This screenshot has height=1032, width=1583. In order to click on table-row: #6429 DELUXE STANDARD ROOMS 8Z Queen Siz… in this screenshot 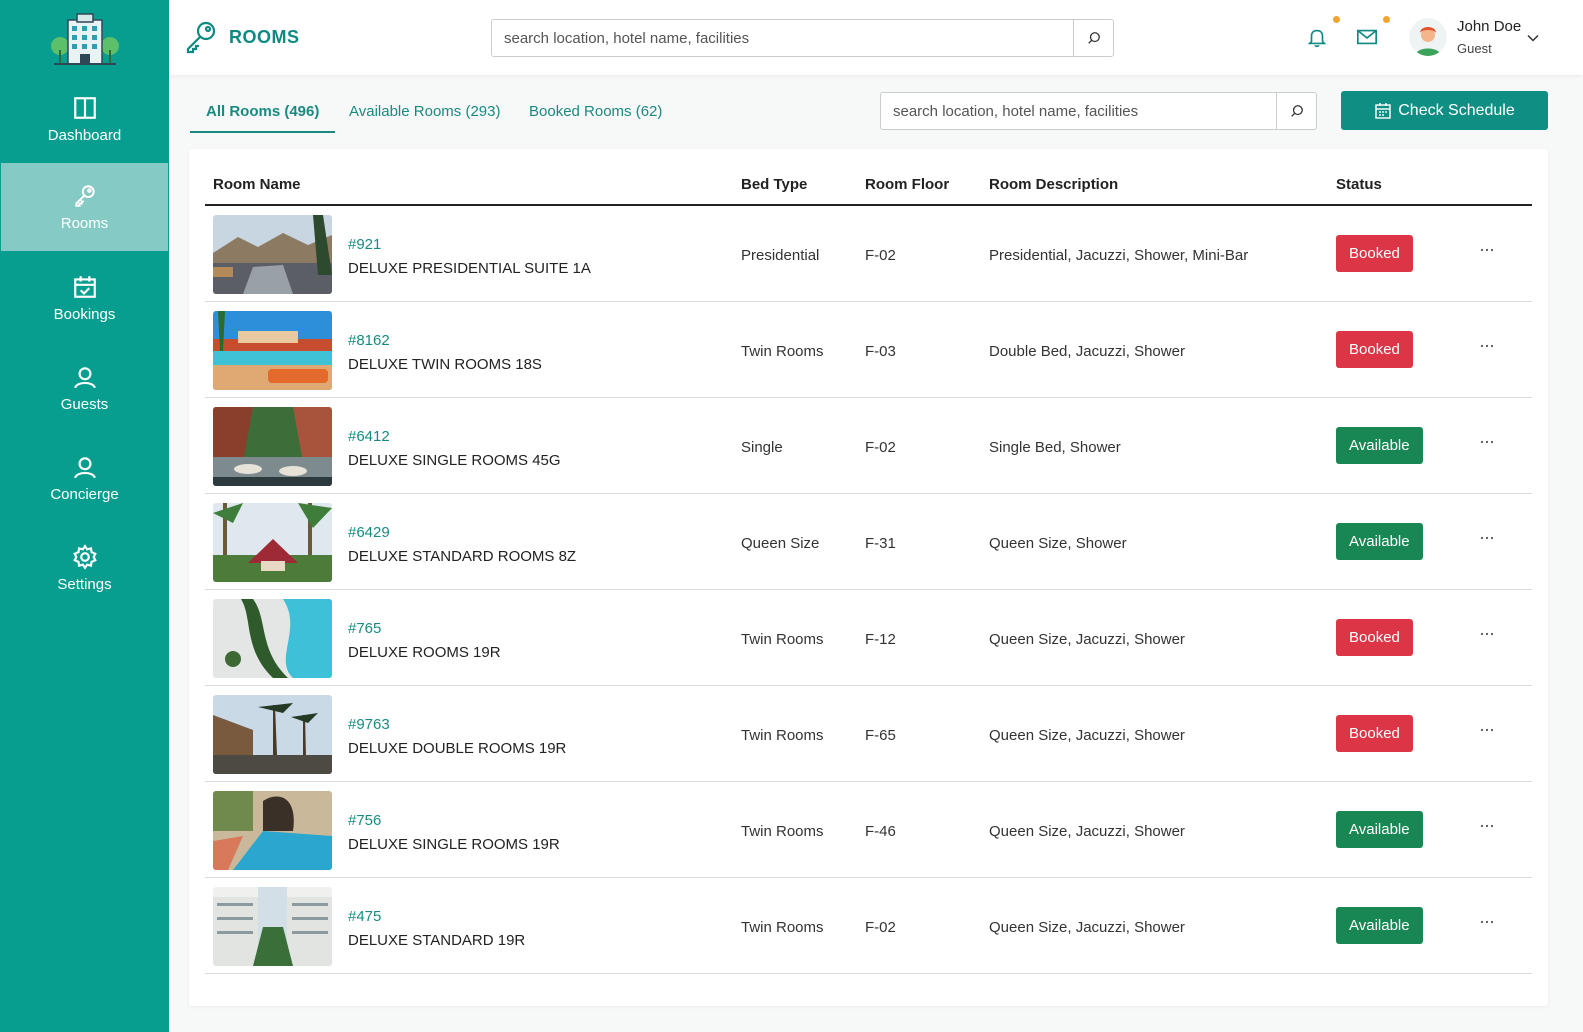, I will do `click(868, 542)`.